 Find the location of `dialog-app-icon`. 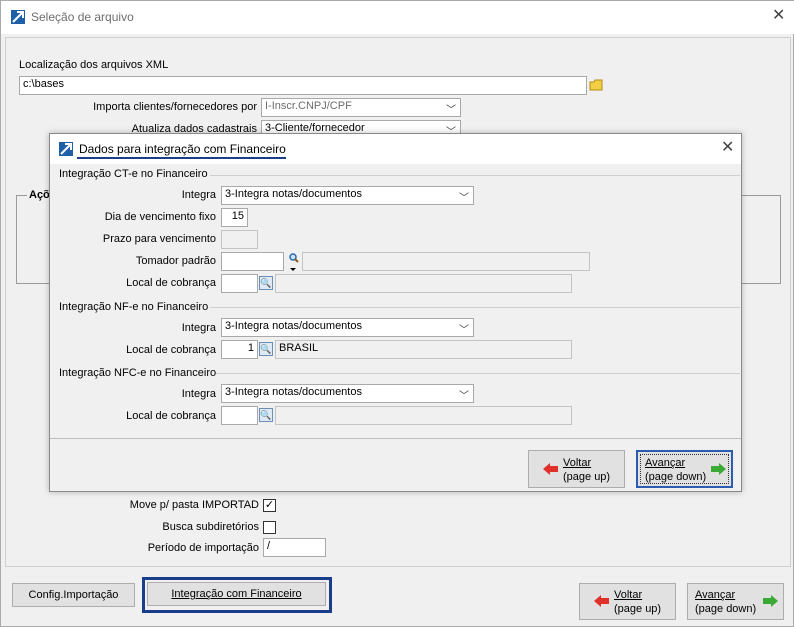

dialog-app-icon is located at coordinates (66, 149).